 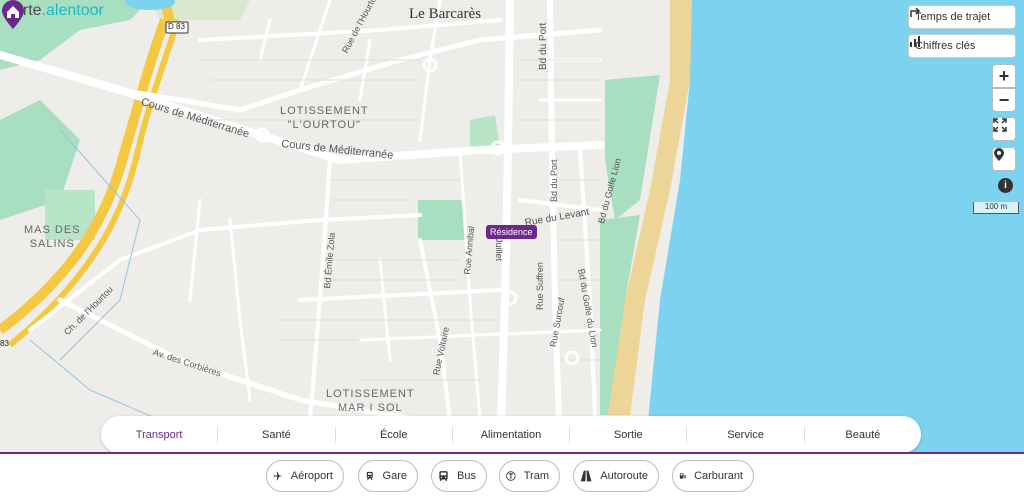 What do you see at coordinates (718, 476) in the screenshot?
I see `chip-carburant-label: Carburant` at bounding box center [718, 476].